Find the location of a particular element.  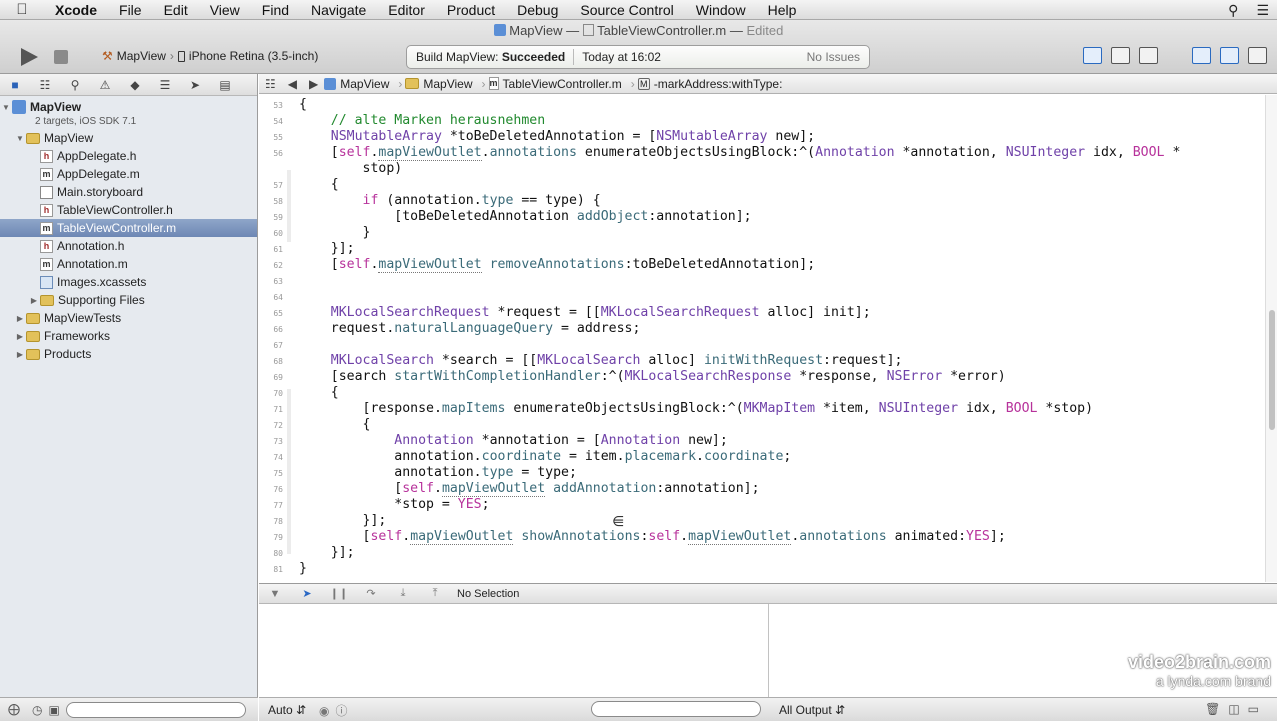

output-scope-popup: All Output ⇵ is located at coordinates (812, 710).